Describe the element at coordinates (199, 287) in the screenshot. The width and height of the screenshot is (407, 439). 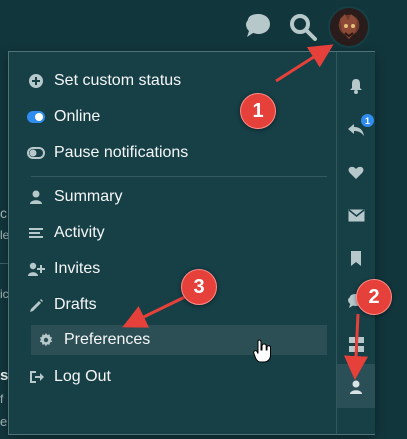
I see `annotation-marker-3: 3` at that location.